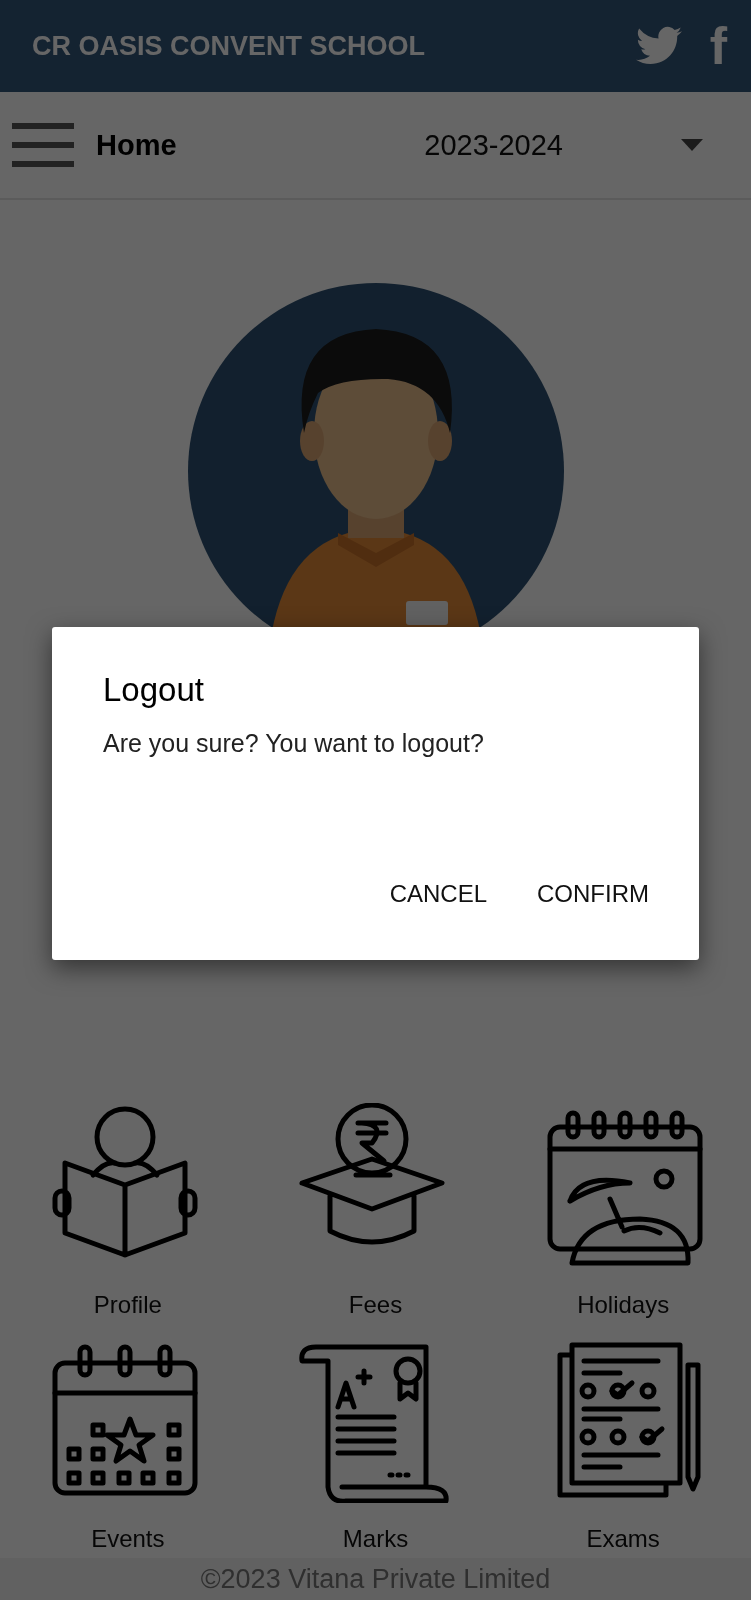  What do you see at coordinates (128, 1211) in the screenshot?
I see `menu-tile: Profile` at bounding box center [128, 1211].